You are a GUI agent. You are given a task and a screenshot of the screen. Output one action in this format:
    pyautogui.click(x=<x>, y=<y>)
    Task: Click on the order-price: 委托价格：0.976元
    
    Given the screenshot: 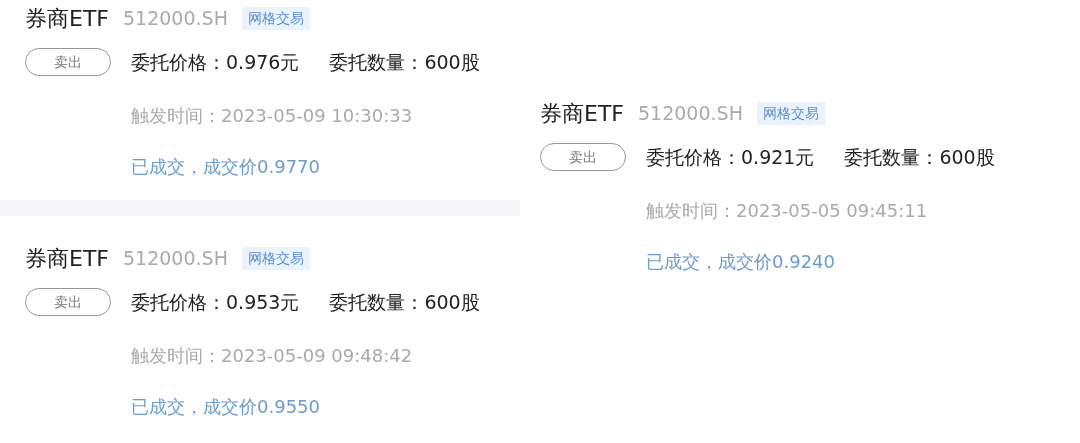 What is the action you would take?
    pyautogui.click(x=215, y=62)
    